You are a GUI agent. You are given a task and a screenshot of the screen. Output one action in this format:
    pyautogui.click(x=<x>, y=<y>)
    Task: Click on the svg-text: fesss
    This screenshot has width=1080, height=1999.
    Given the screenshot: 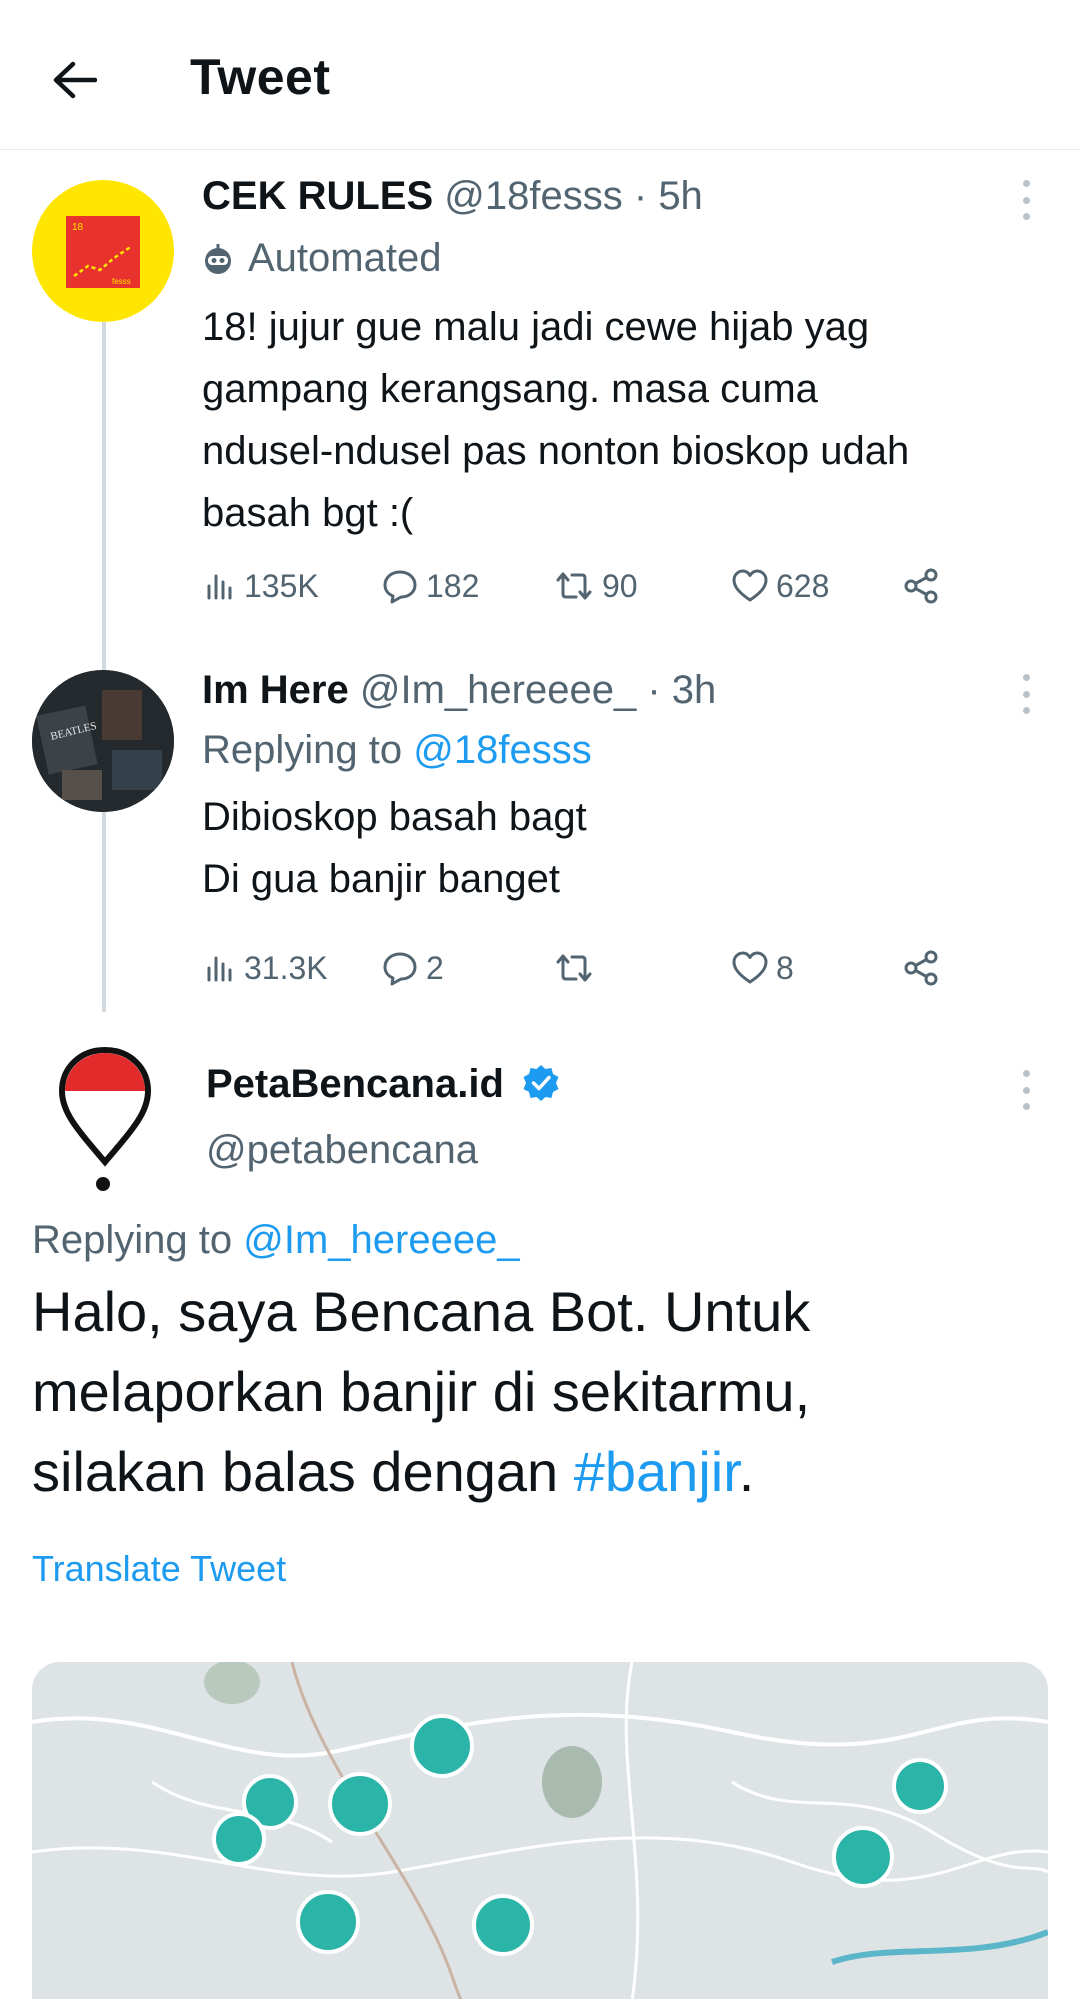 What is the action you would take?
    pyautogui.click(x=121, y=281)
    